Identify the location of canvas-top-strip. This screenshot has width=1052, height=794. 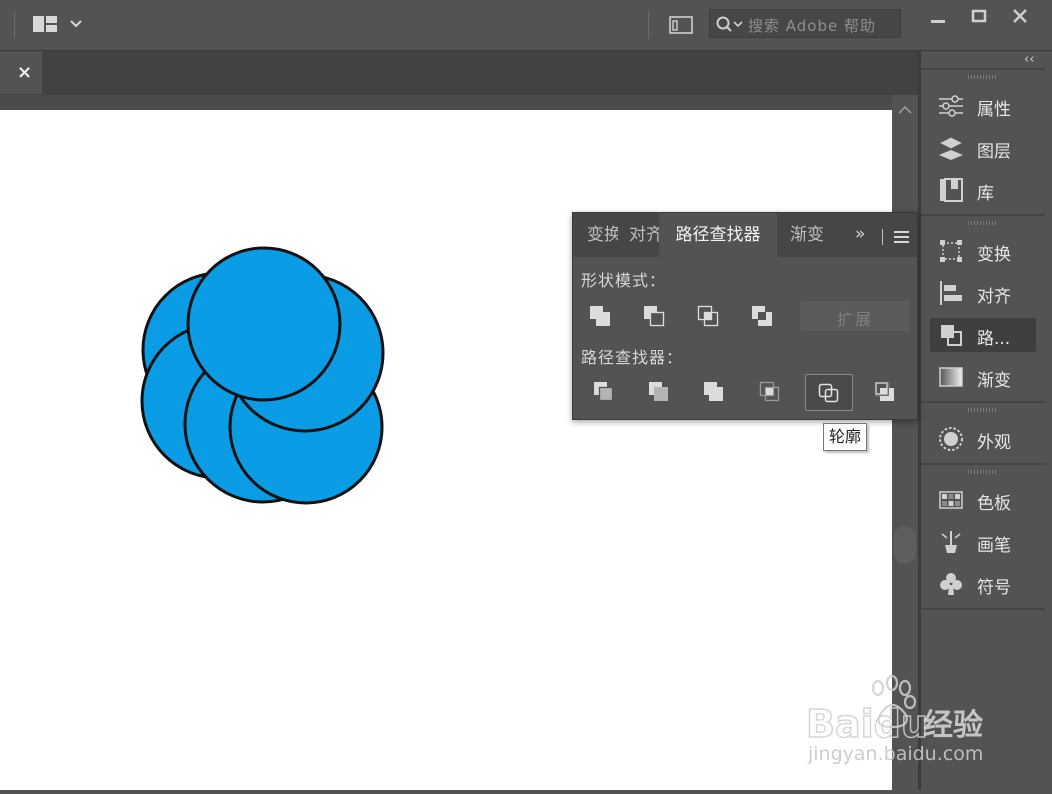
(446, 102).